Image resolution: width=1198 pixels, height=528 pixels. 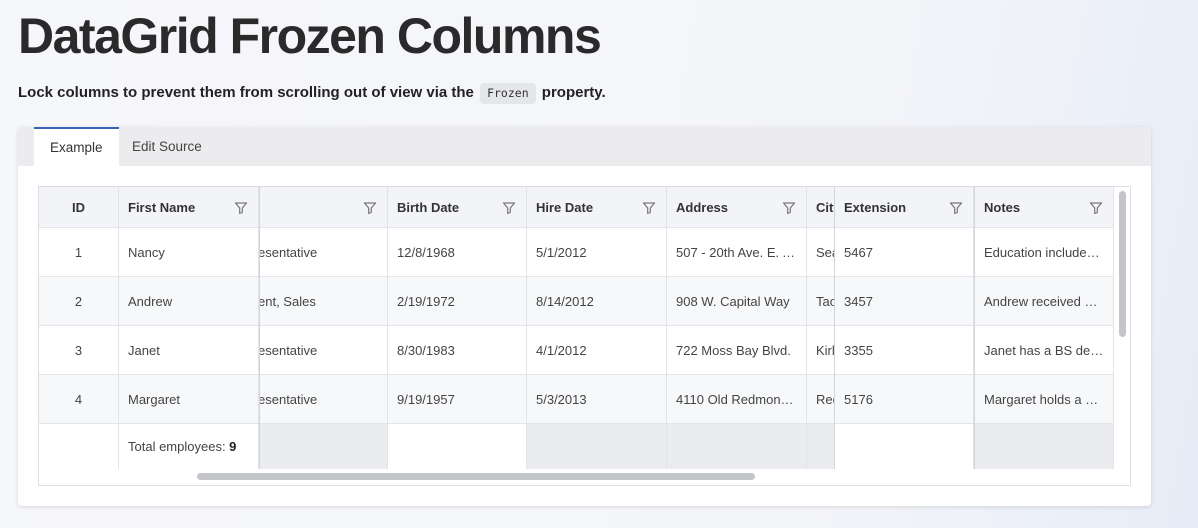 I want to click on column-header-birth-date: Birth Date, so click(x=457, y=207).